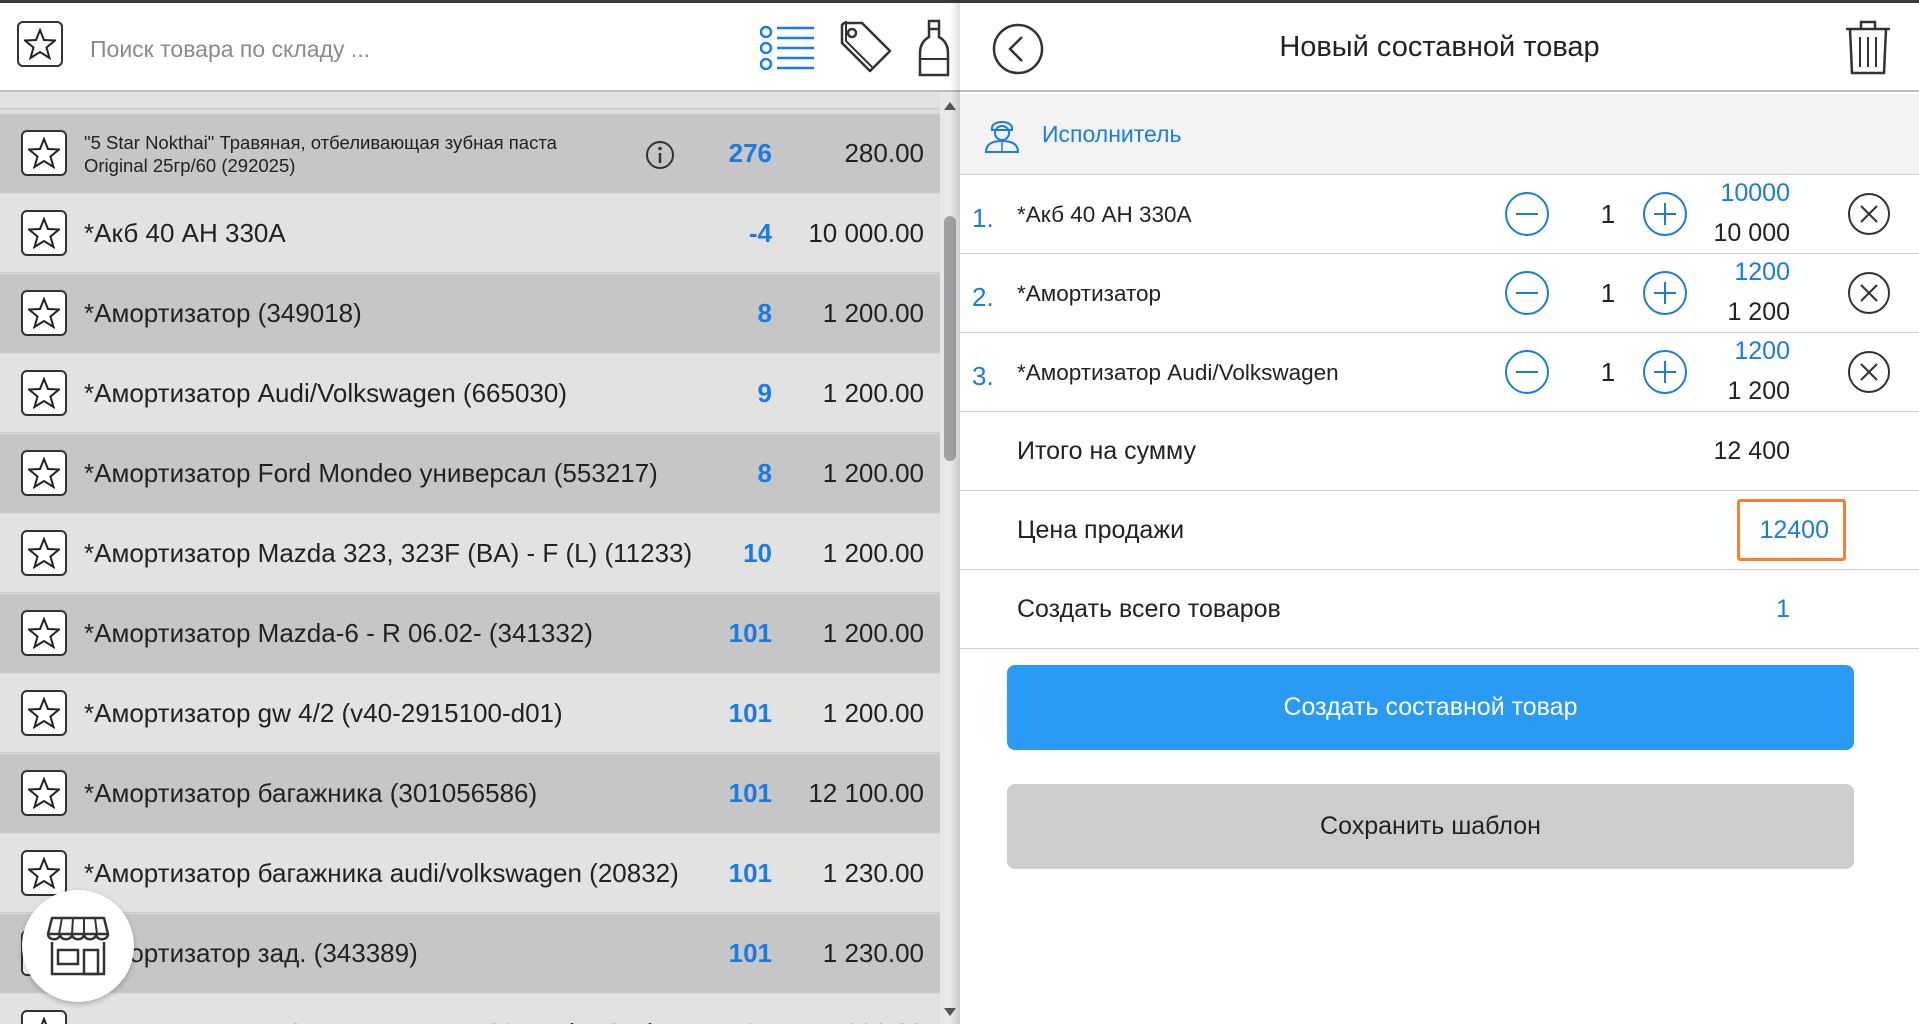 Image resolution: width=1919 pixels, height=1024 pixels. I want to click on table-row: *Акб 40 АН 330А -4 10 000.00, so click(470, 233).